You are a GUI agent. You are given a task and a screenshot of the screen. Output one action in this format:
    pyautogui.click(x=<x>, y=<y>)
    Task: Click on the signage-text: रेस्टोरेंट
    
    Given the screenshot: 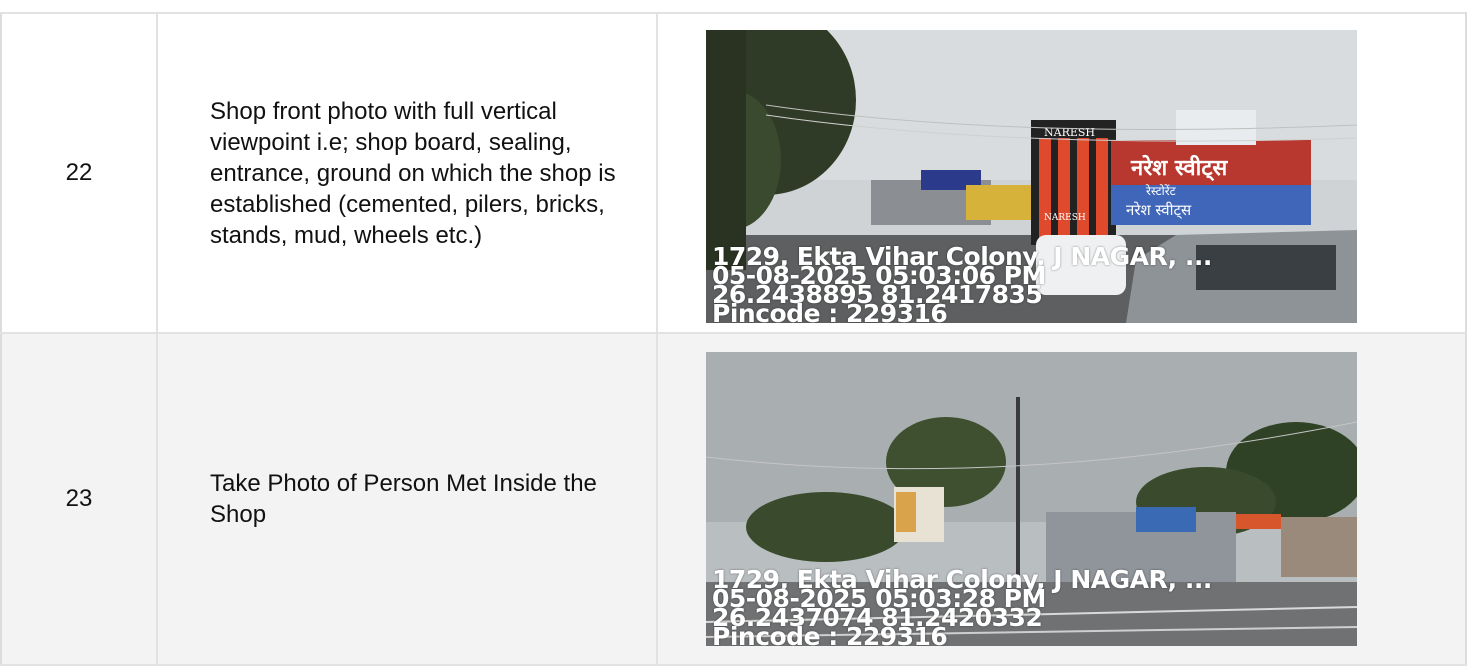 What is the action you would take?
    pyautogui.click(x=1161, y=191)
    